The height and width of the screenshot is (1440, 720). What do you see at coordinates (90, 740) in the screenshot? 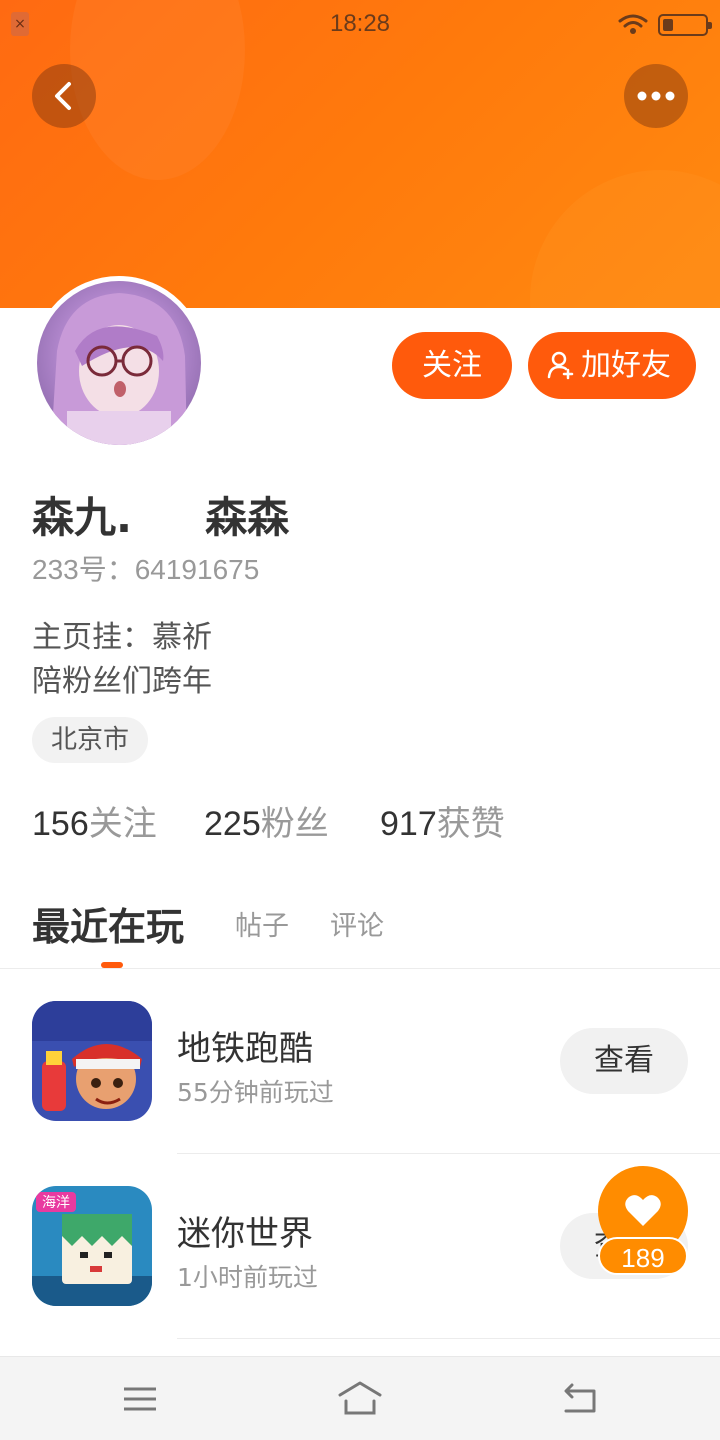
I see `location-badge: 北京市` at bounding box center [90, 740].